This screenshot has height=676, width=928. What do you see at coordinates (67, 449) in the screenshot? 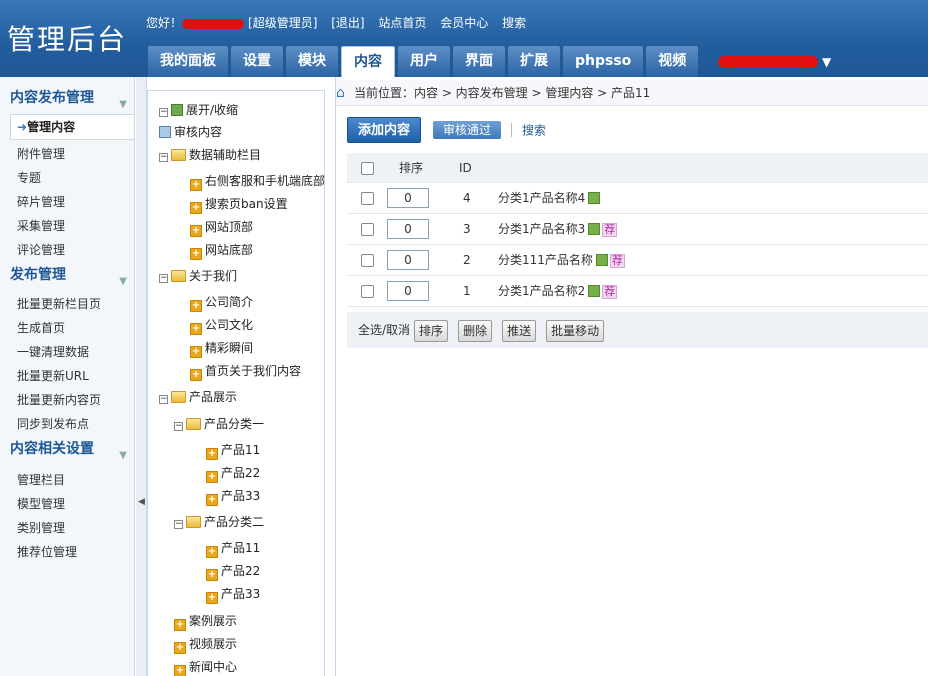
I see `sidebar-section-content-settings: 内容相关设置 ▼` at bounding box center [67, 449].